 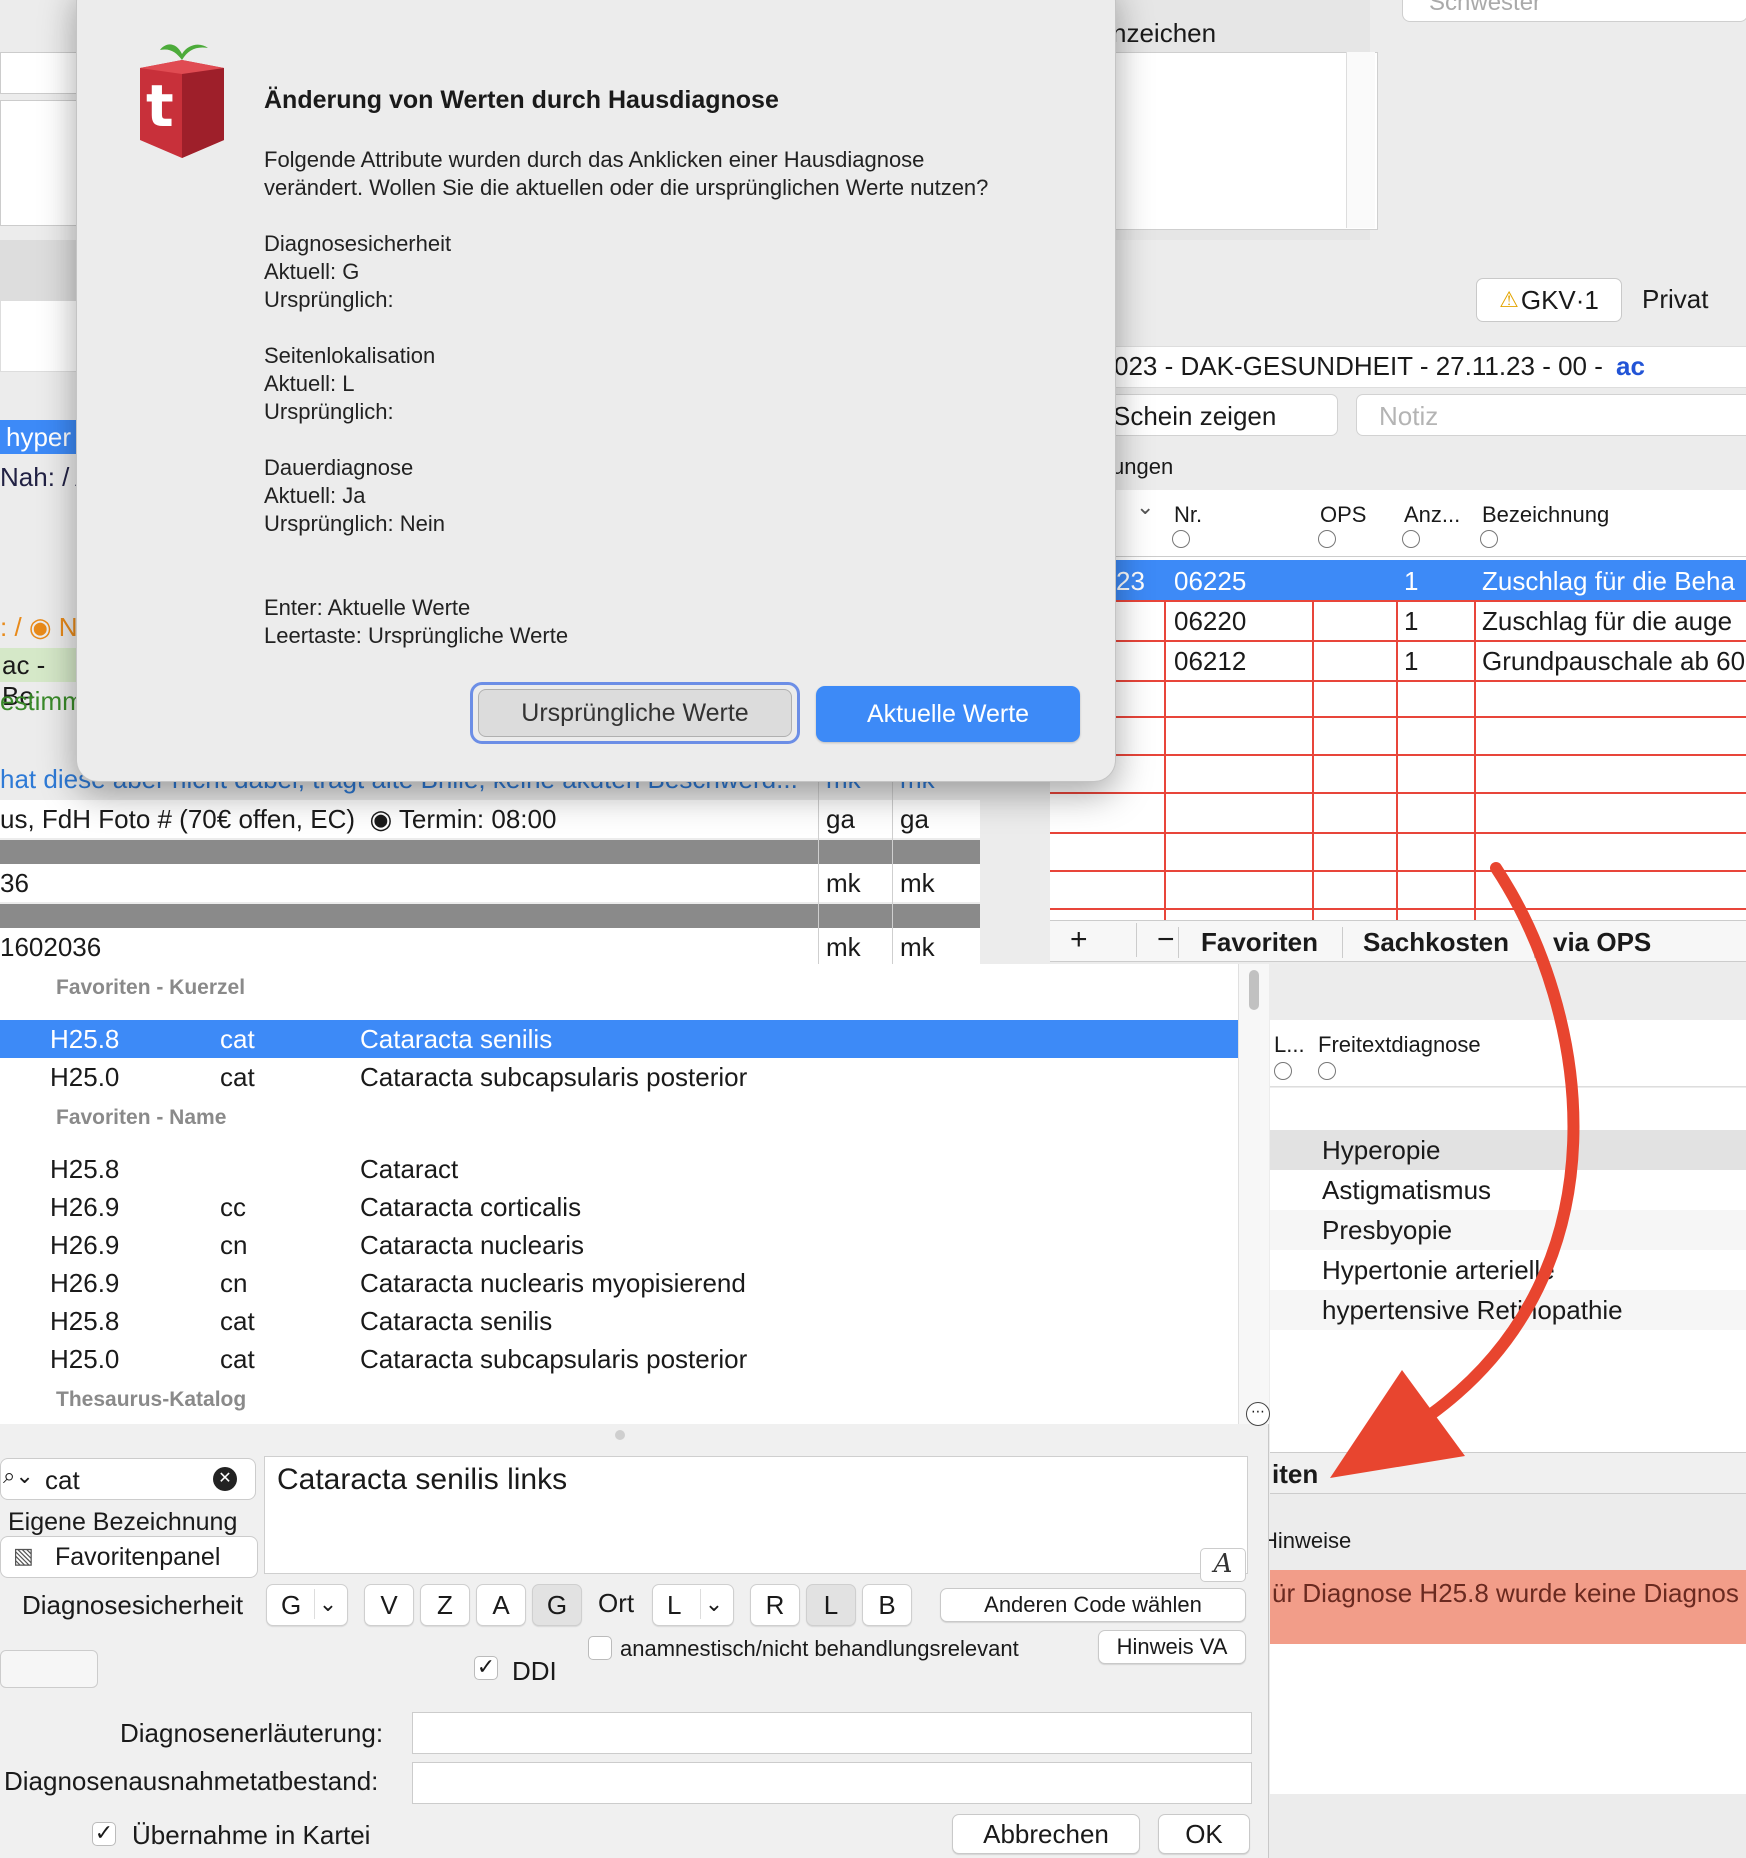 I want to click on fav-code: H26.9, so click(x=85, y=1283).